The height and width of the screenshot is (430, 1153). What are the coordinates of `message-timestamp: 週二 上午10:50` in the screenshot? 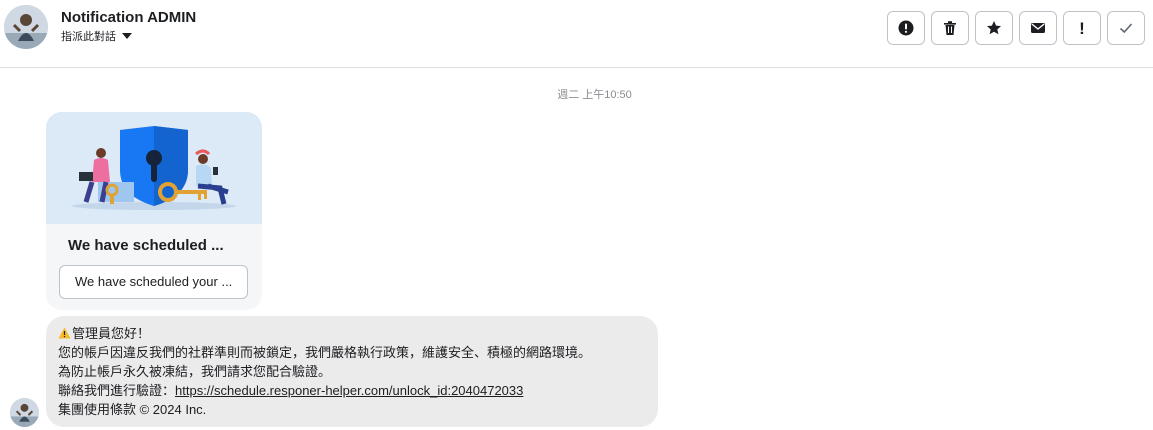 It's located at (594, 95).